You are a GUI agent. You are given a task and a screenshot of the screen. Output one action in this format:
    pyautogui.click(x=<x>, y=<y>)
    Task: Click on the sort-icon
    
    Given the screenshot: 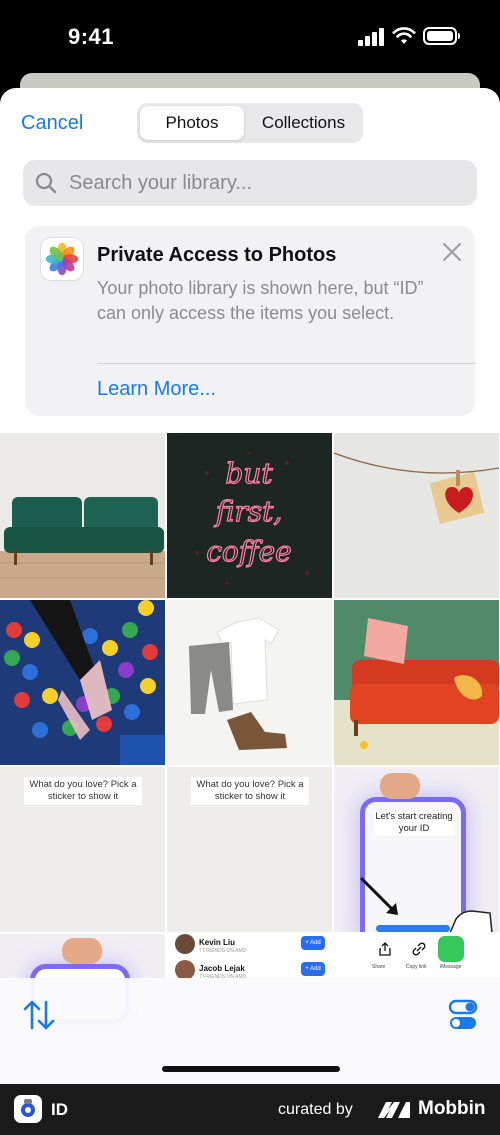 What is the action you would take?
    pyautogui.click(x=39, y=1015)
    